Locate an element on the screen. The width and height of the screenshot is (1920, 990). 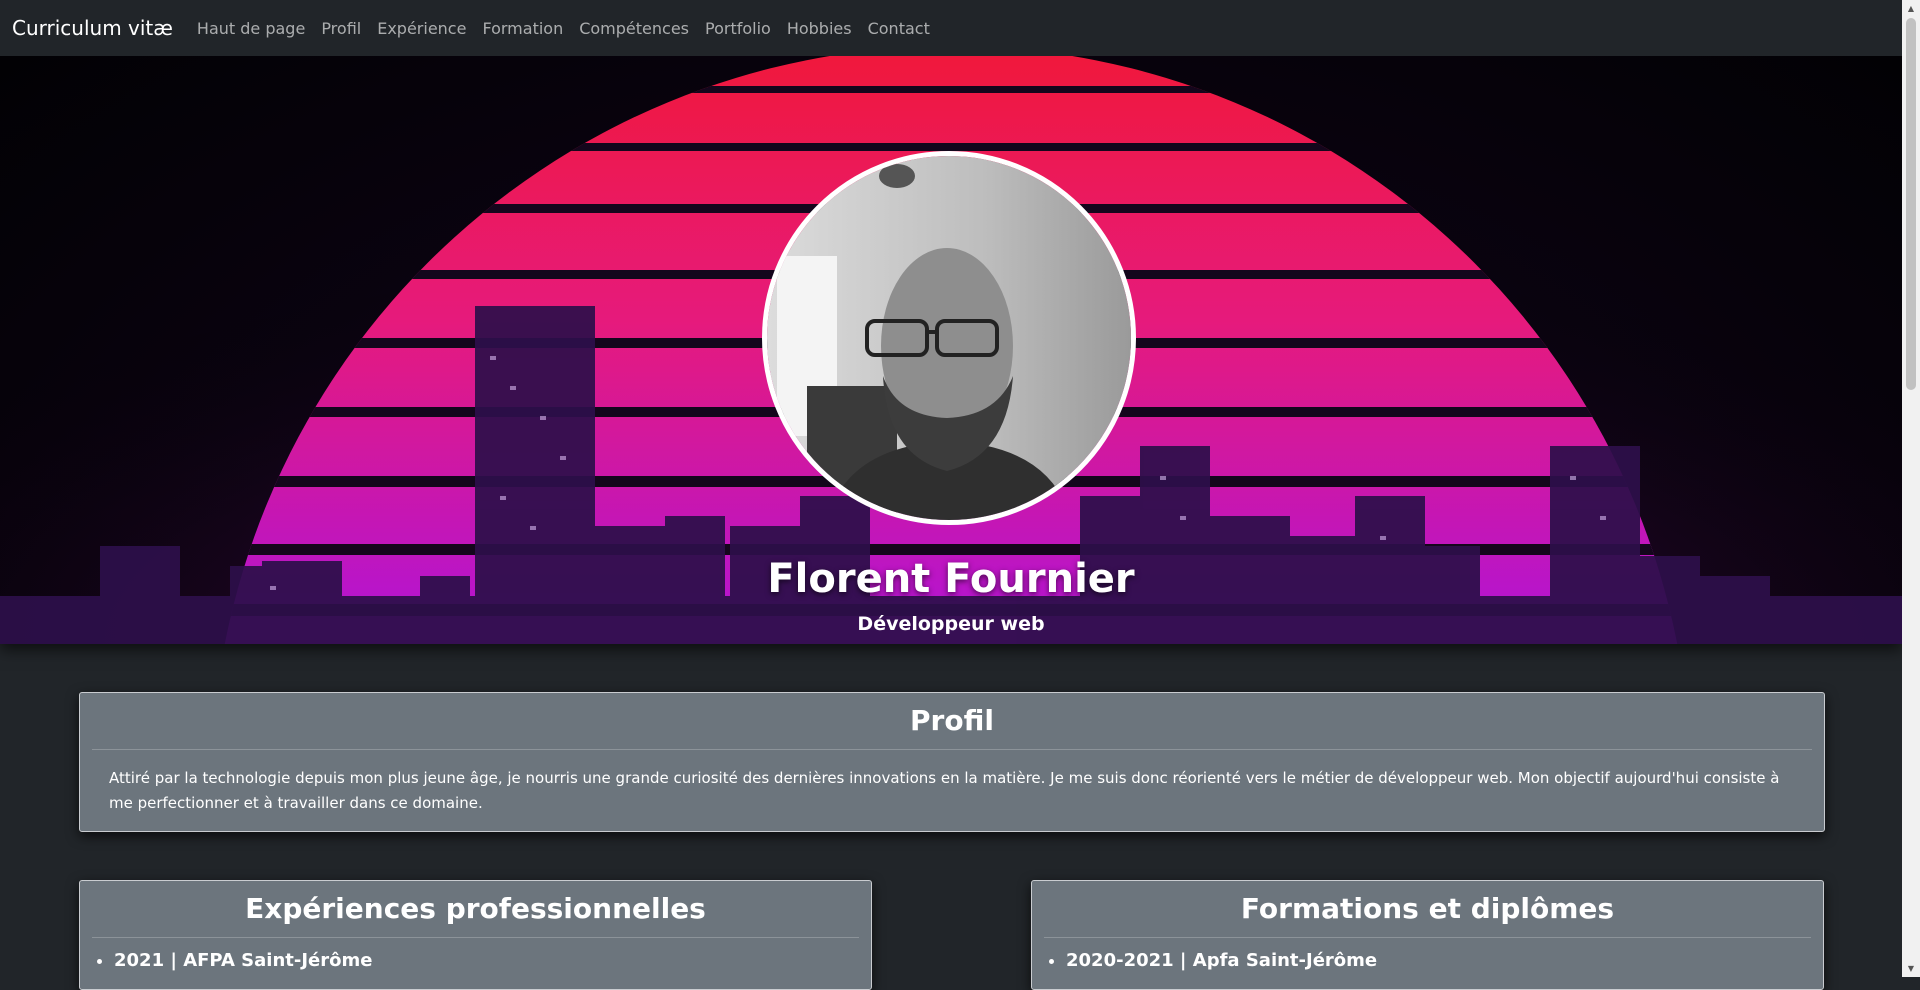
experiences-heading: Expériences professionnelles is located at coordinates (475, 909).